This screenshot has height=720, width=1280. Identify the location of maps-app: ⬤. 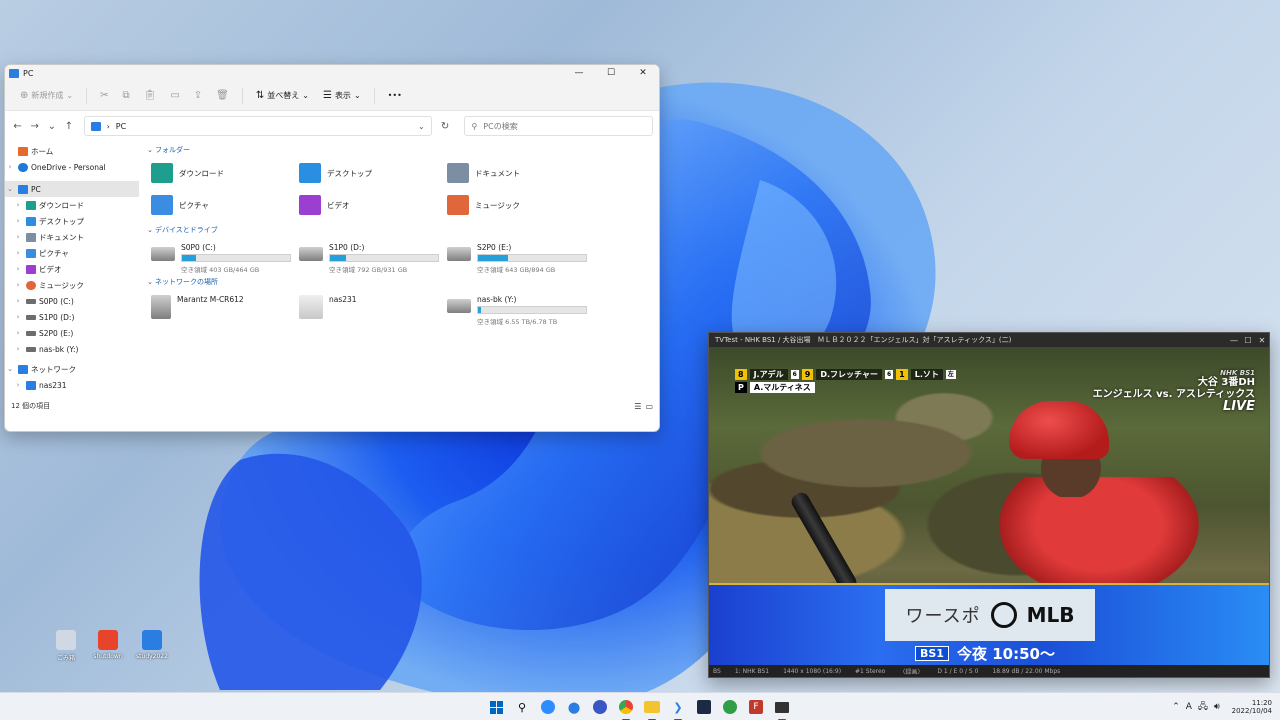
(574, 707).